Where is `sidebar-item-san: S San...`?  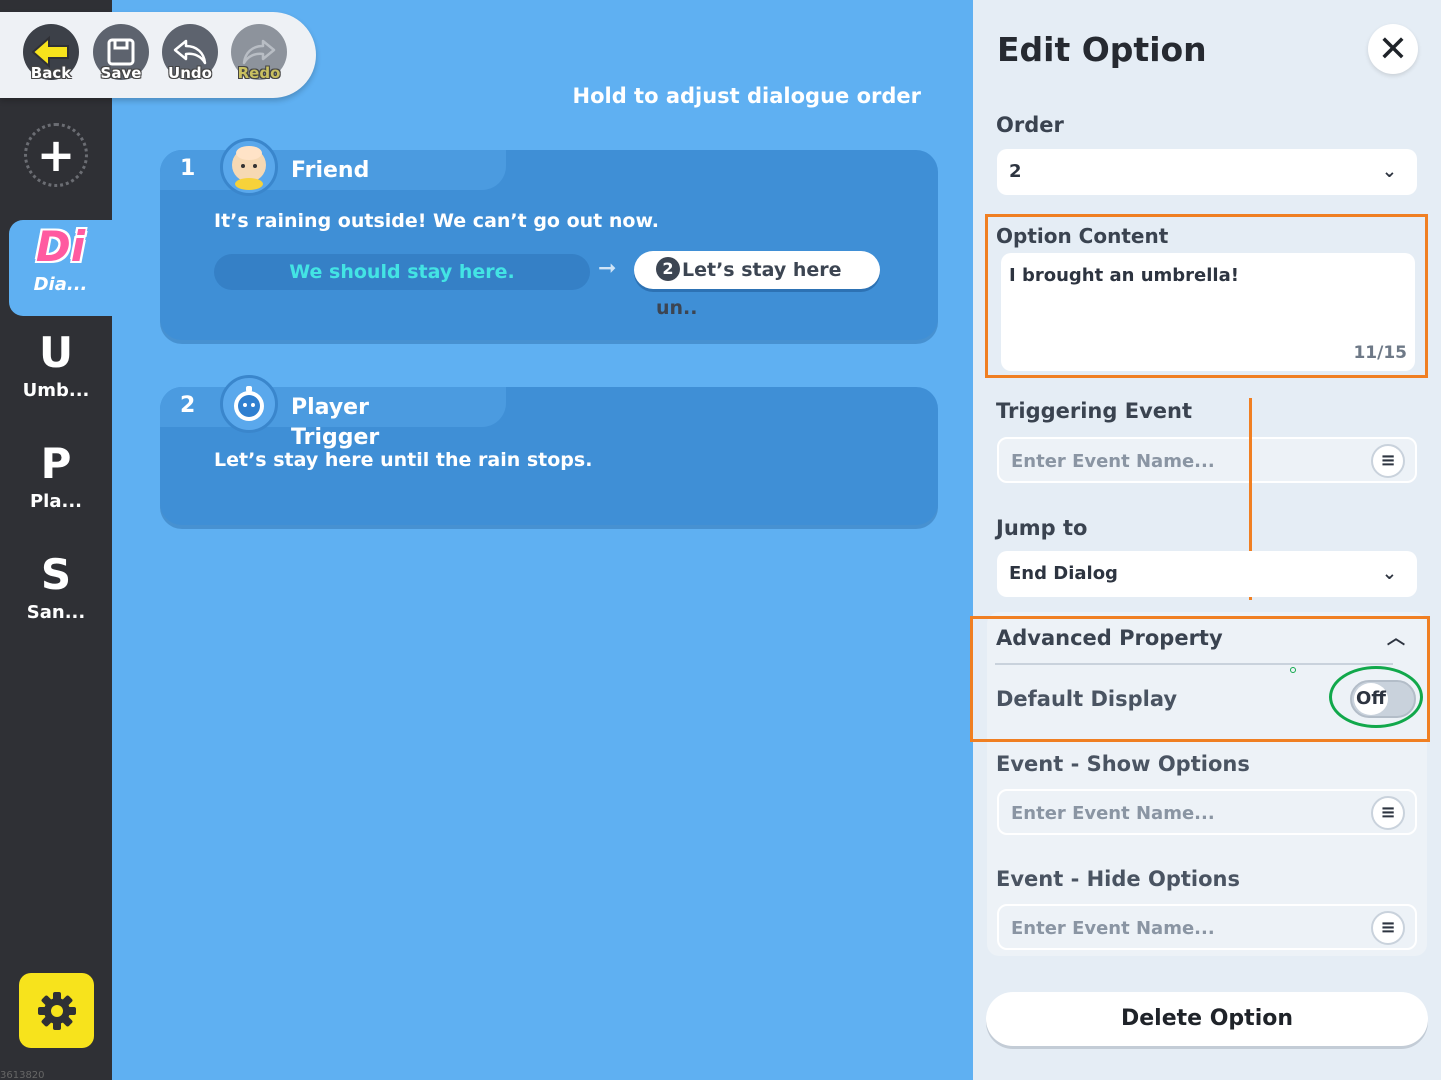 sidebar-item-san: S San... is located at coordinates (56, 596).